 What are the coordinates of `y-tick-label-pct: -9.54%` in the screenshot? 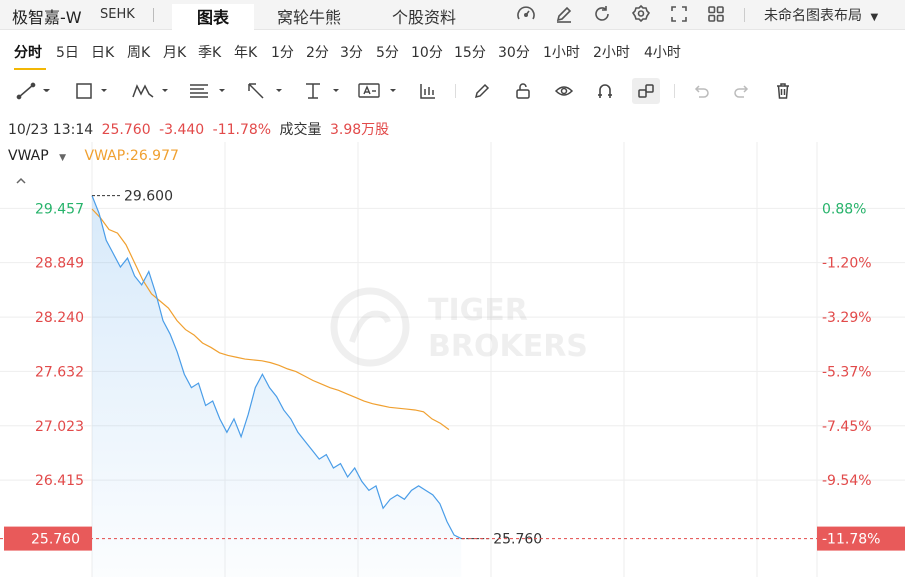 It's located at (847, 481).